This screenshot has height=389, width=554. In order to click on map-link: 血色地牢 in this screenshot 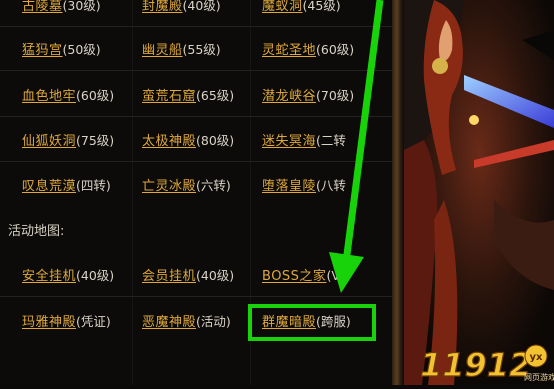, I will do `click(49, 96)`.